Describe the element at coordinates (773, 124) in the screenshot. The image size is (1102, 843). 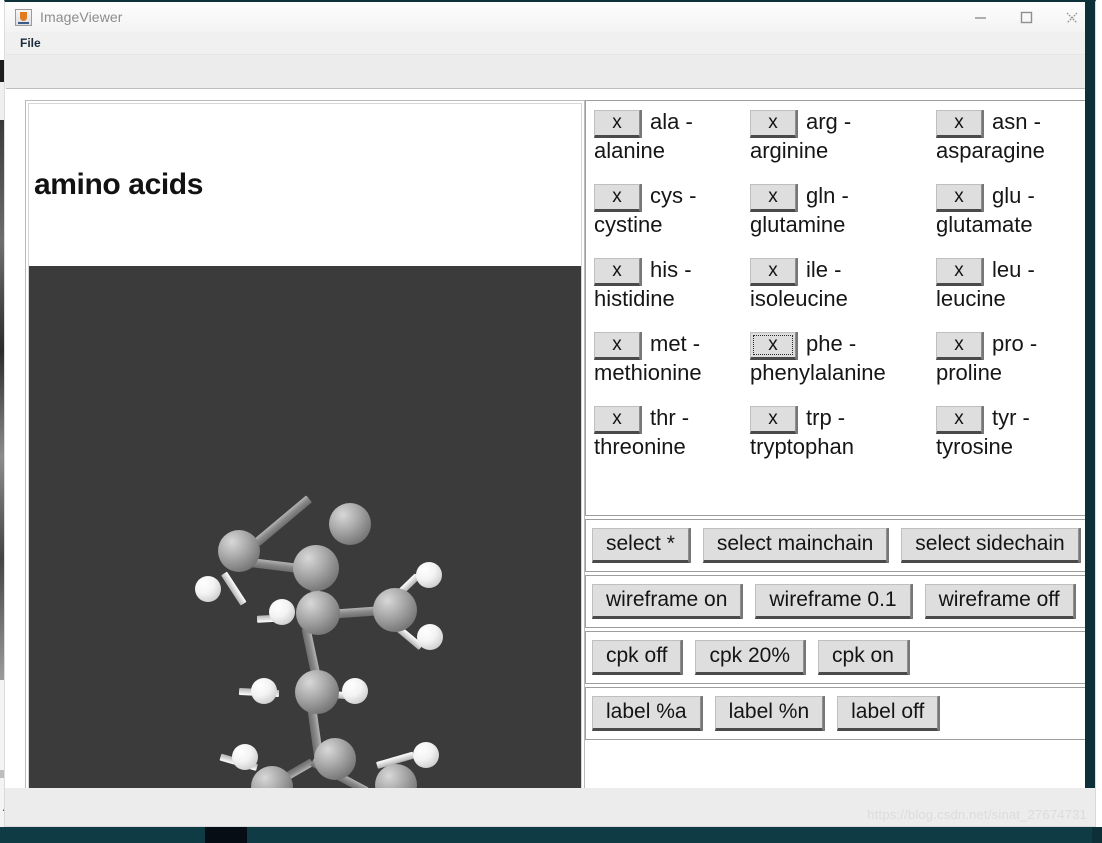
I see `amino-acid-button-arg: x` at that location.